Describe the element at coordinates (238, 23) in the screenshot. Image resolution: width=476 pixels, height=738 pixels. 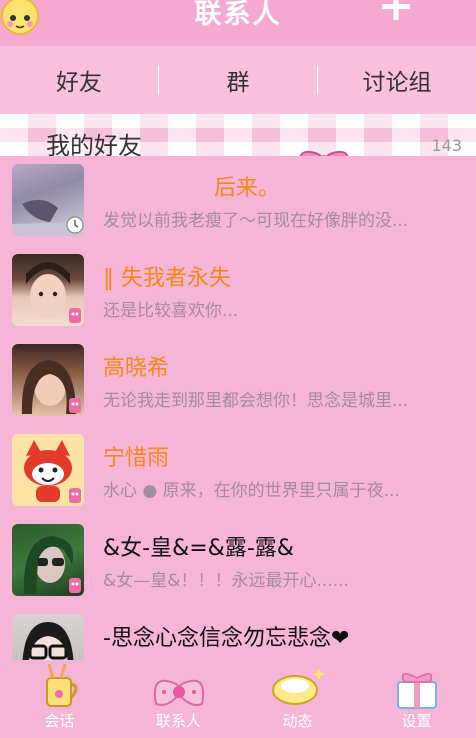
I see `top-header: 联系人 +` at that location.